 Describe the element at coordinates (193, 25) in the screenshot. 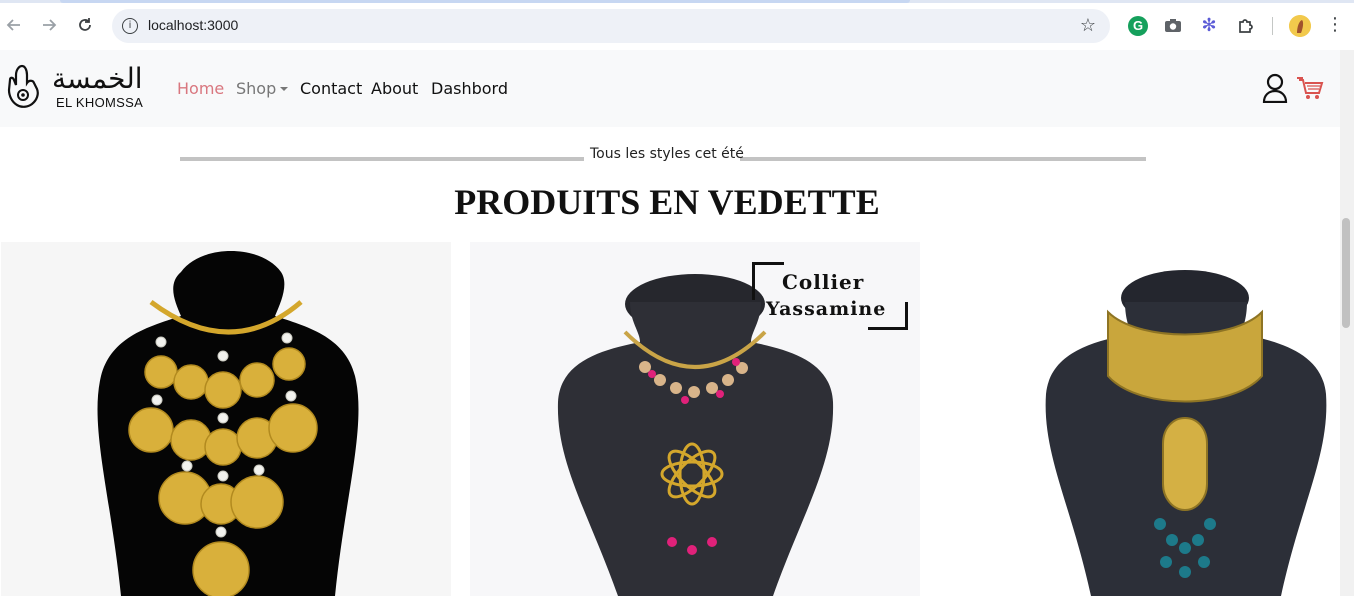

I see `url-text: localhost:3000` at that location.